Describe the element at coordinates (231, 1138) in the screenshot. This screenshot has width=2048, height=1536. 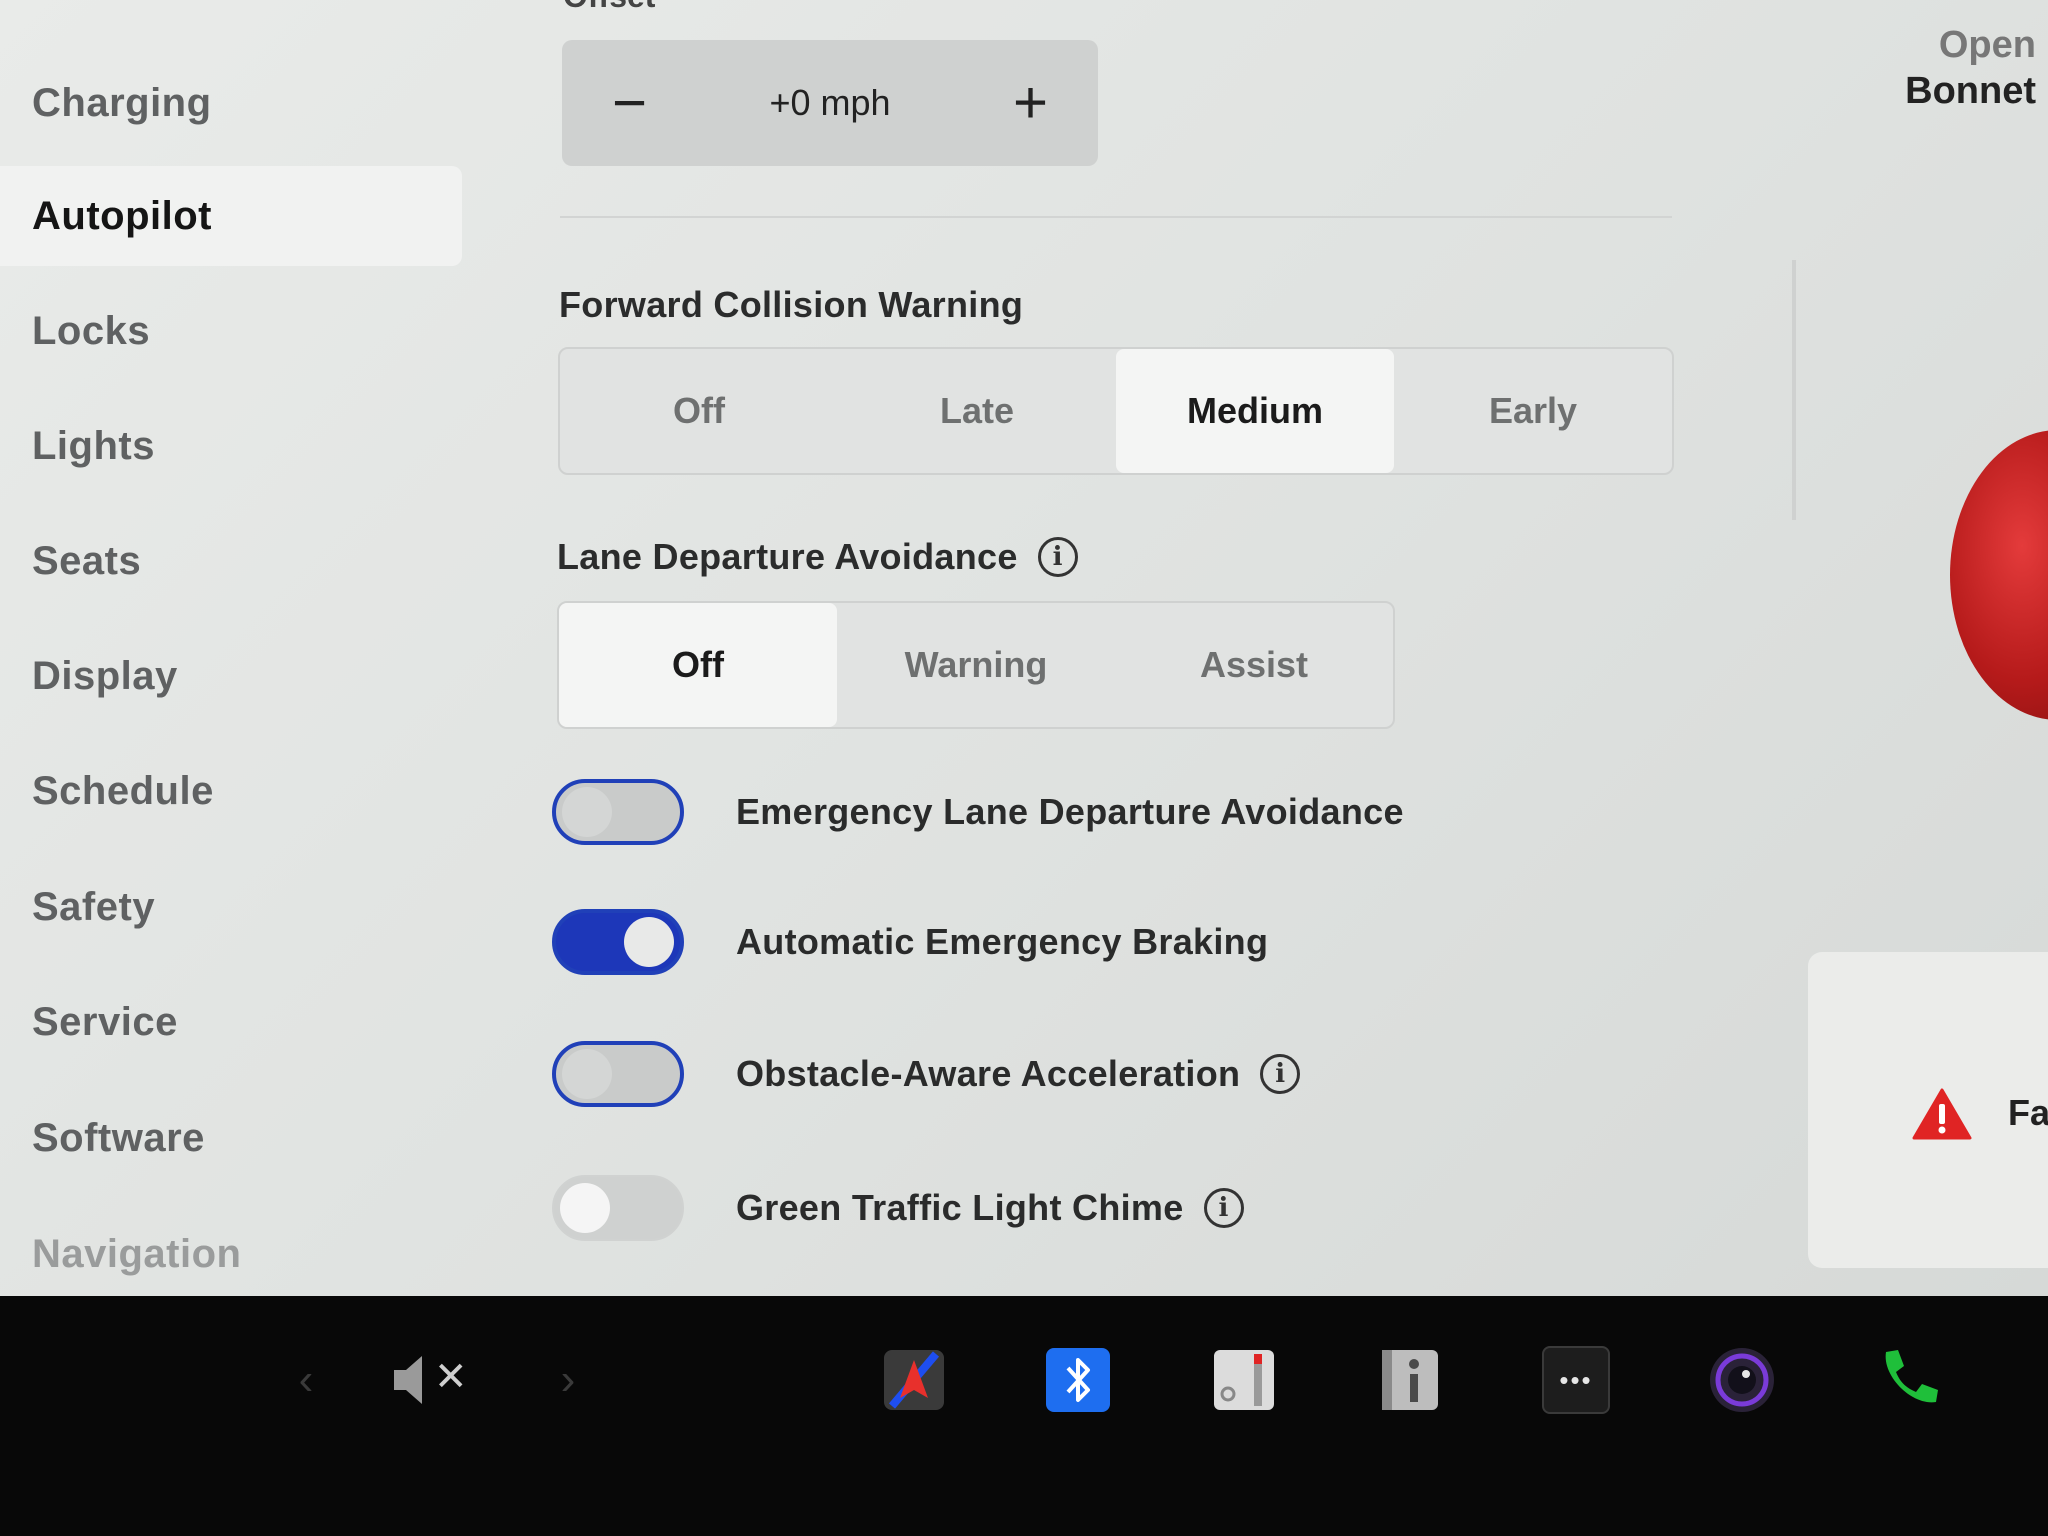
I see `sidebar-item-software: Software` at that location.